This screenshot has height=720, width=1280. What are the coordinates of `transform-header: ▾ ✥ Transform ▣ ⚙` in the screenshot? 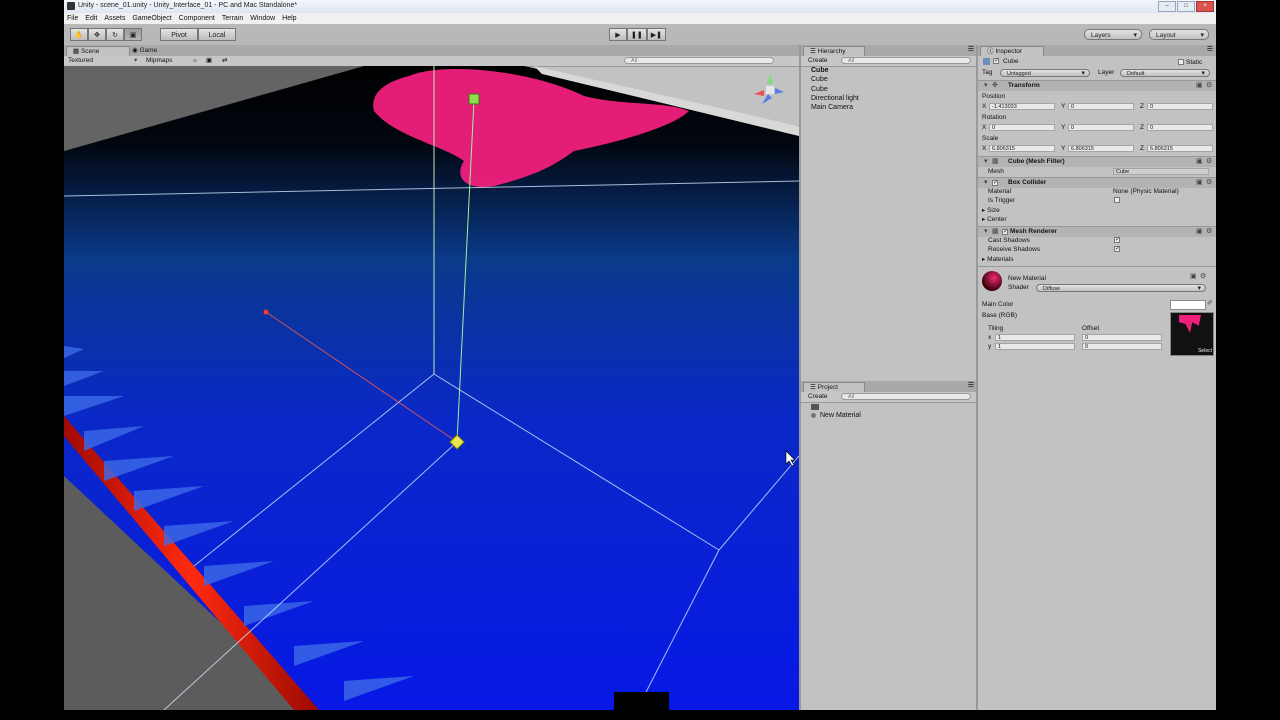 It's located at (1097, 85).